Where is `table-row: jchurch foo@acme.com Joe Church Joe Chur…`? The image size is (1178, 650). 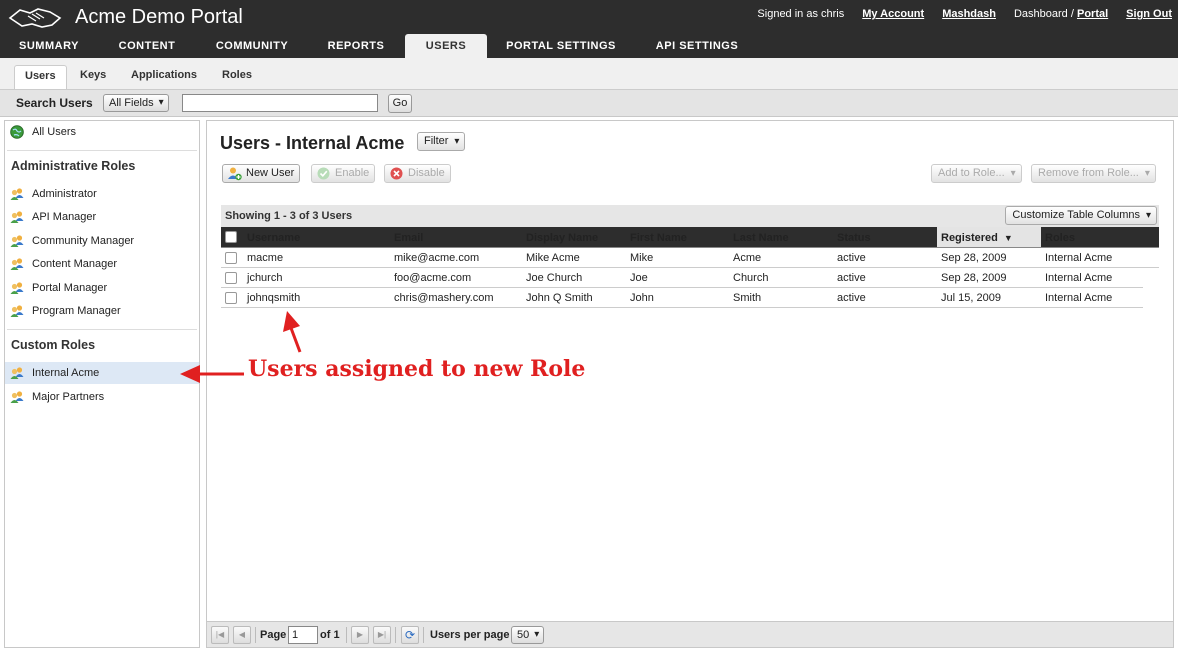
table-row: jchurch foo@acme.com Joe Church Joe Chur… is located at coordinates (682, 278).